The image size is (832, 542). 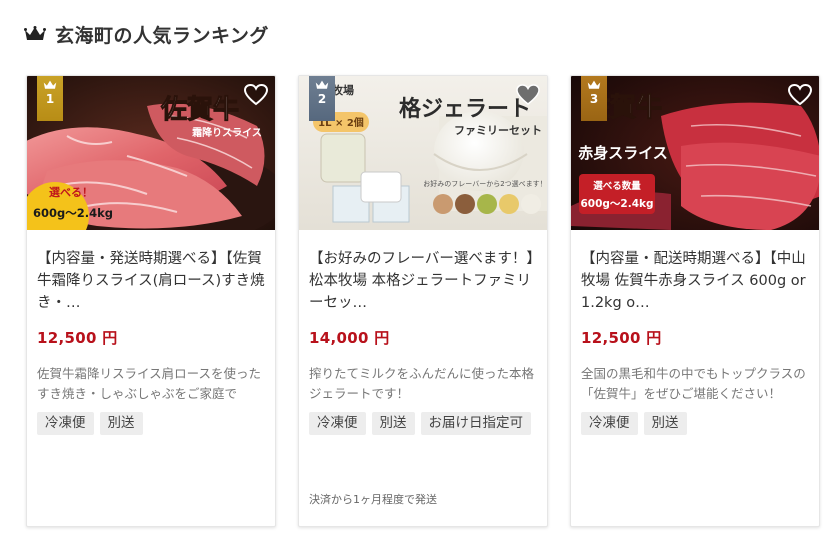 What do you see at coordinates (422, 383) in the screenshot?
I see `item-description: 搾りたてミルクをふんだんに使った本格ジェラートです！` at bounding box center [422, 383].